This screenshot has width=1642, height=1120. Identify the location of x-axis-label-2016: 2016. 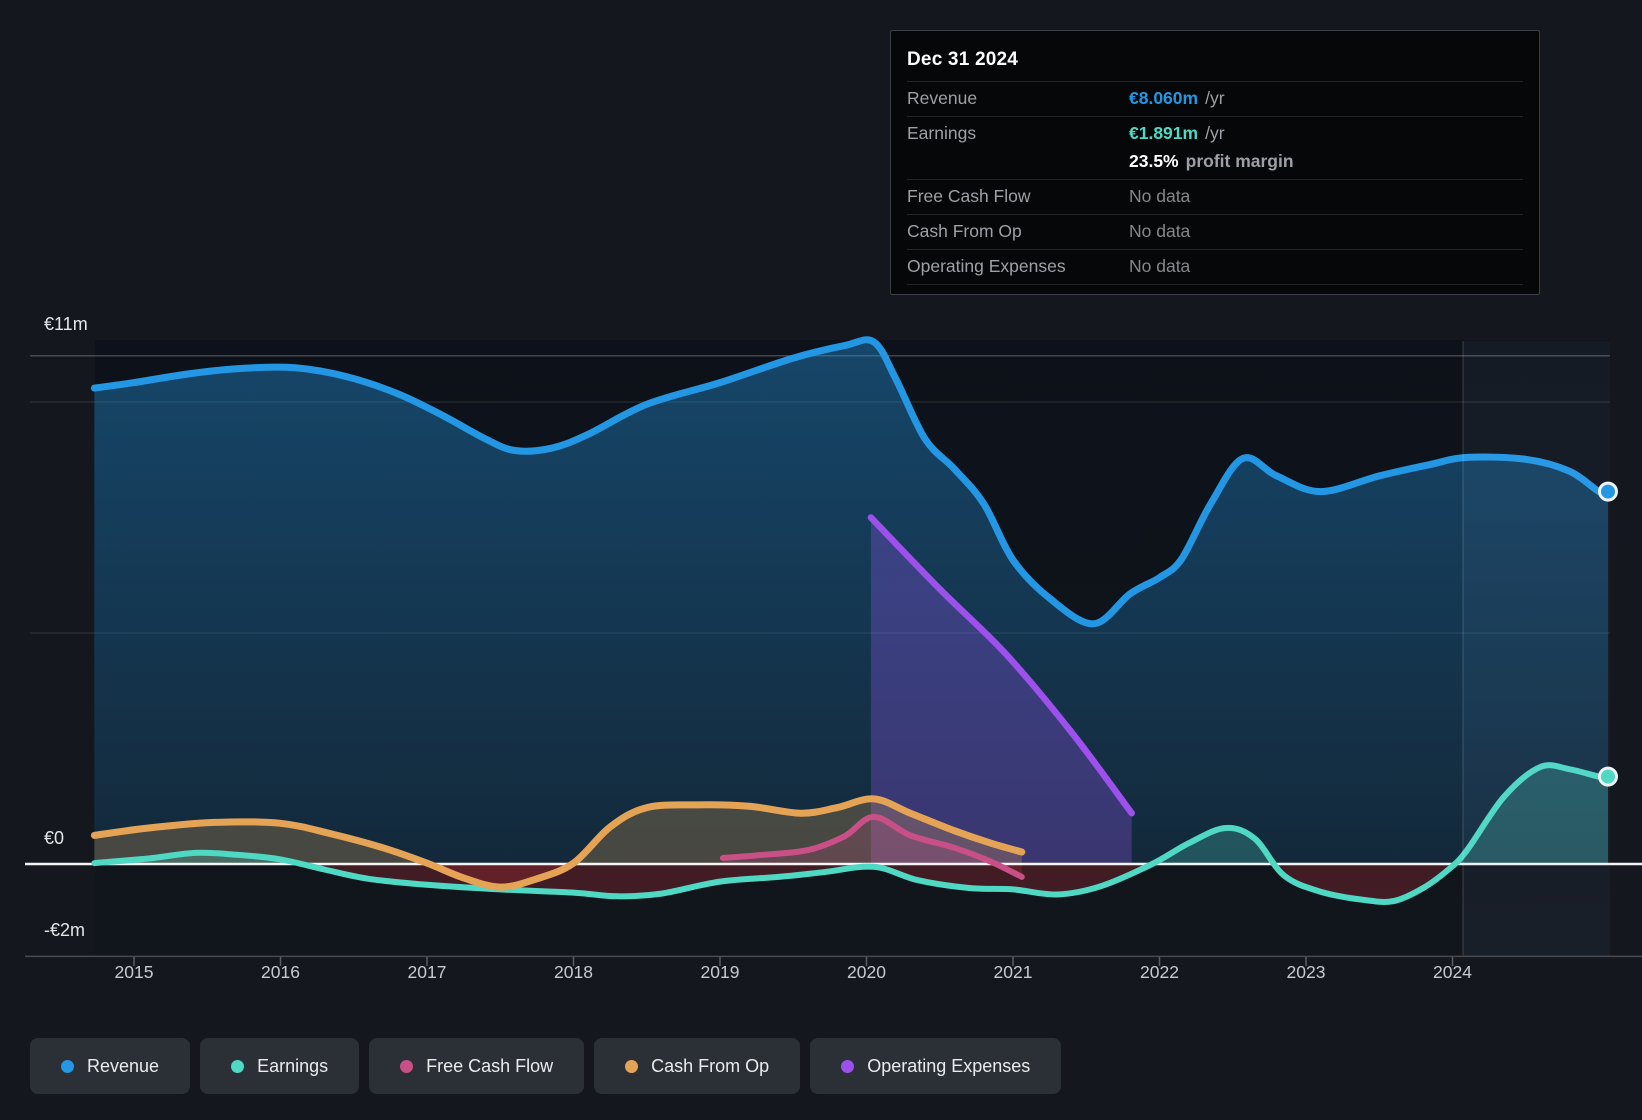
(280, 972).